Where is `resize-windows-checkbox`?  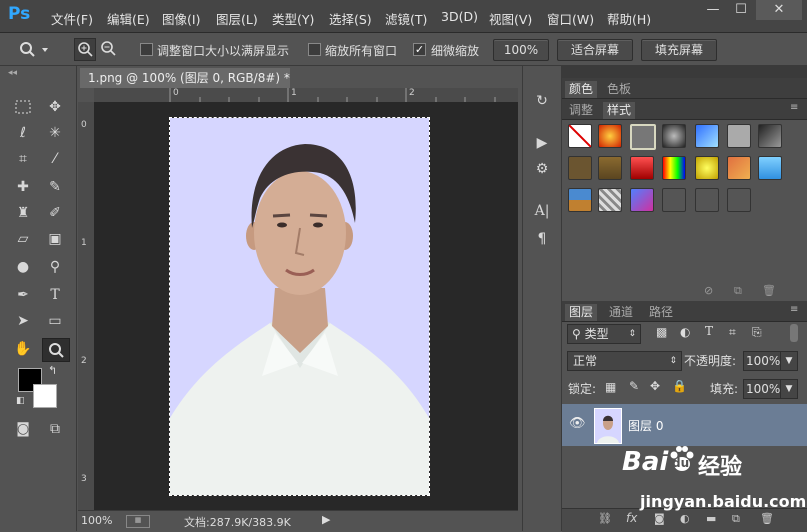
resize-windows-checkbox is located at coordinates (146, 49).